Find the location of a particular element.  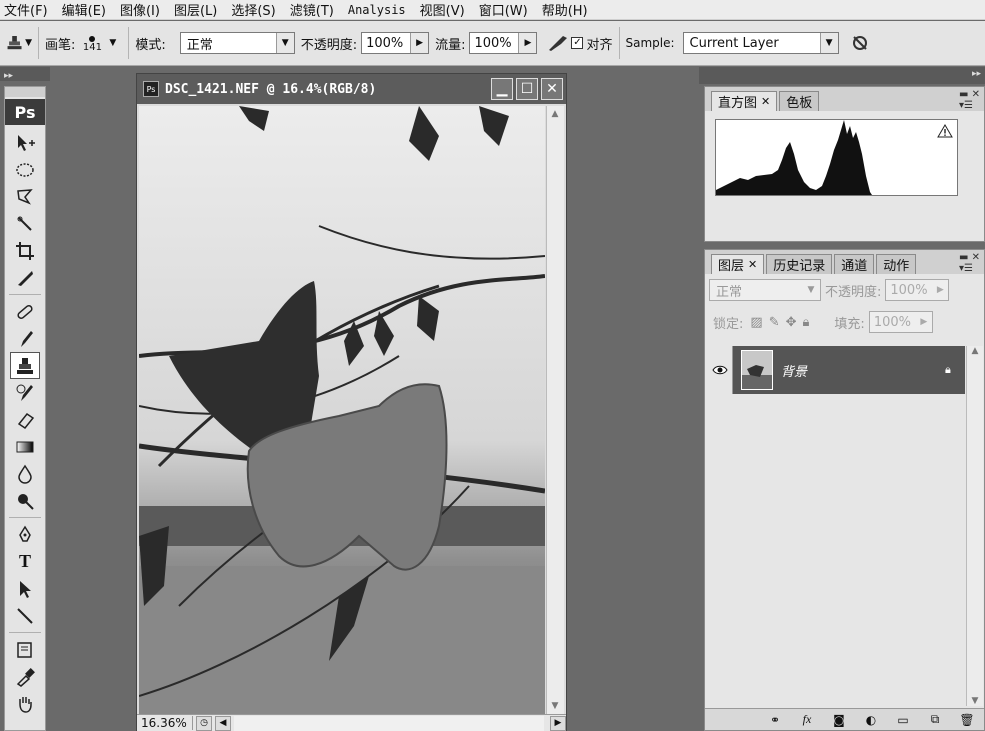

brush-tool-icon is located at coordinates (25, 338).